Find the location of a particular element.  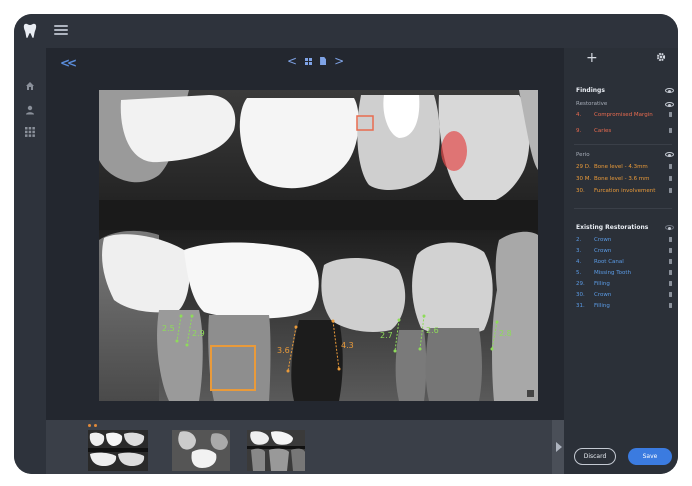

restoration-number: 30. is located at coordinates (580, 294).